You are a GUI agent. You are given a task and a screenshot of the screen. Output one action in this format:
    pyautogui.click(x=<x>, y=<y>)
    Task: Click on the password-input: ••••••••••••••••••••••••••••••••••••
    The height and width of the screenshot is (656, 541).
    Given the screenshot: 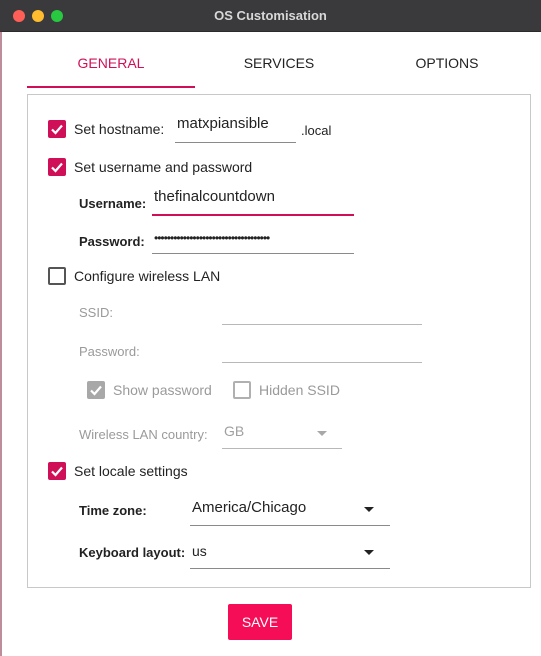 What is the action you would take?
    pyautogui.click(x=253, y=240)
    